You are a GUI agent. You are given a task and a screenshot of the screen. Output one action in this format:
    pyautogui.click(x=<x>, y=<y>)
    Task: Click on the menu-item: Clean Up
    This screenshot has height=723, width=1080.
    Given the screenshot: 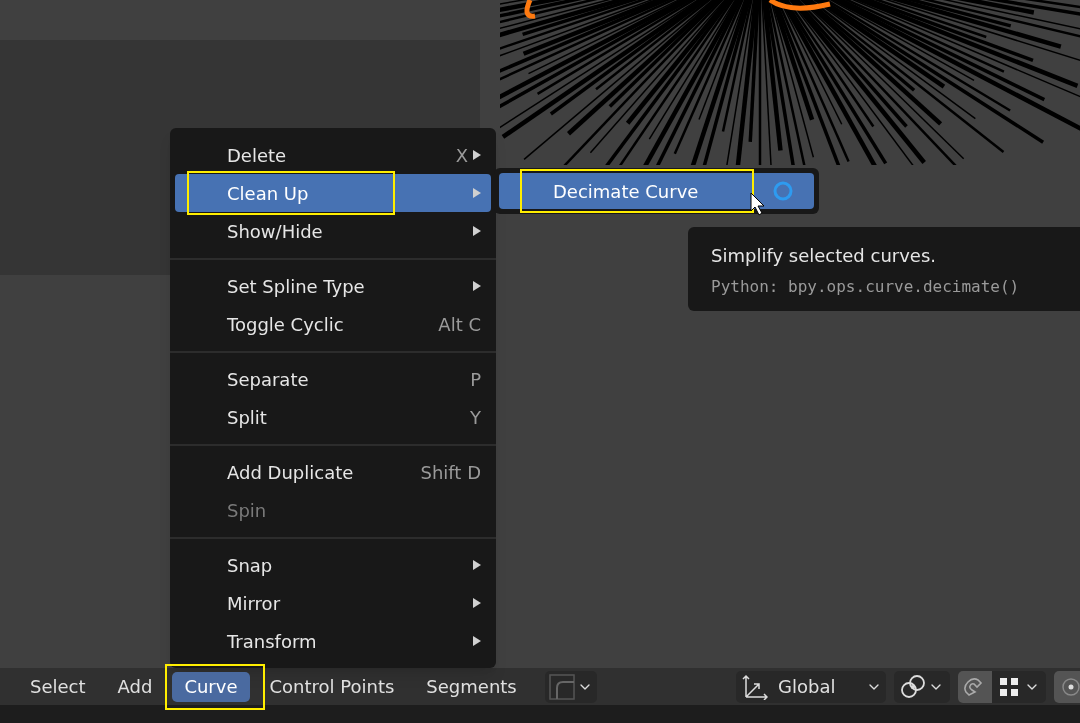 What is the action you would take?
    pyautogui.click(x=333, y=193)
    